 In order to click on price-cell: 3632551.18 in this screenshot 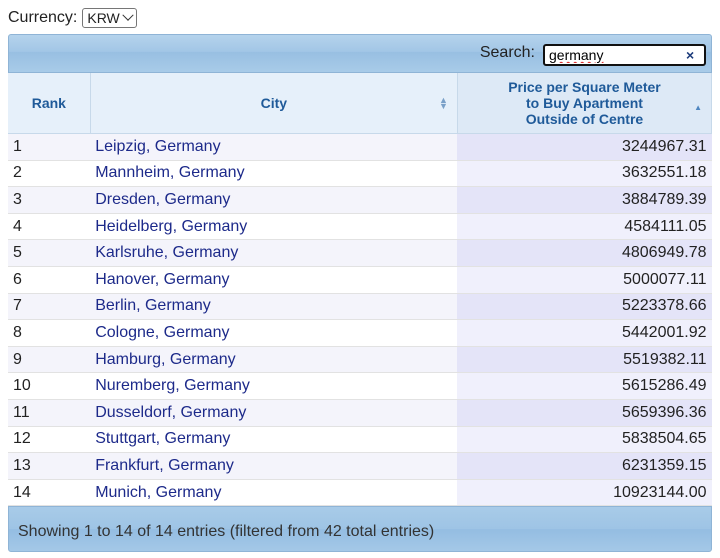, I will do `click(584, 174)`.